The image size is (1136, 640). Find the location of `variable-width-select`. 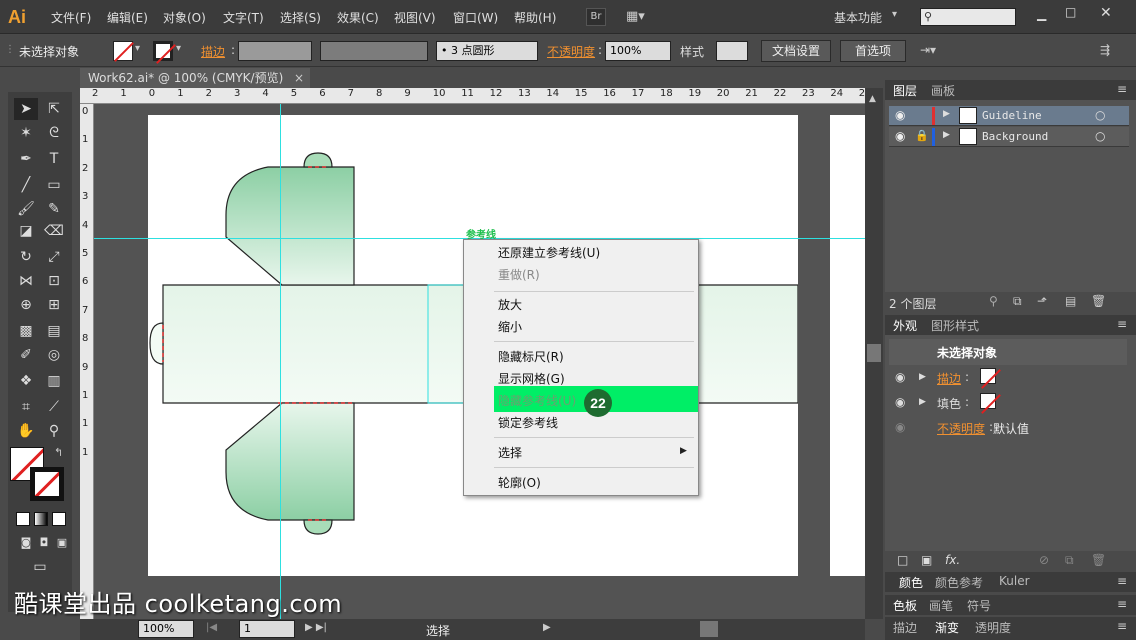

variable-width-select is located at coordinates (374, 51).